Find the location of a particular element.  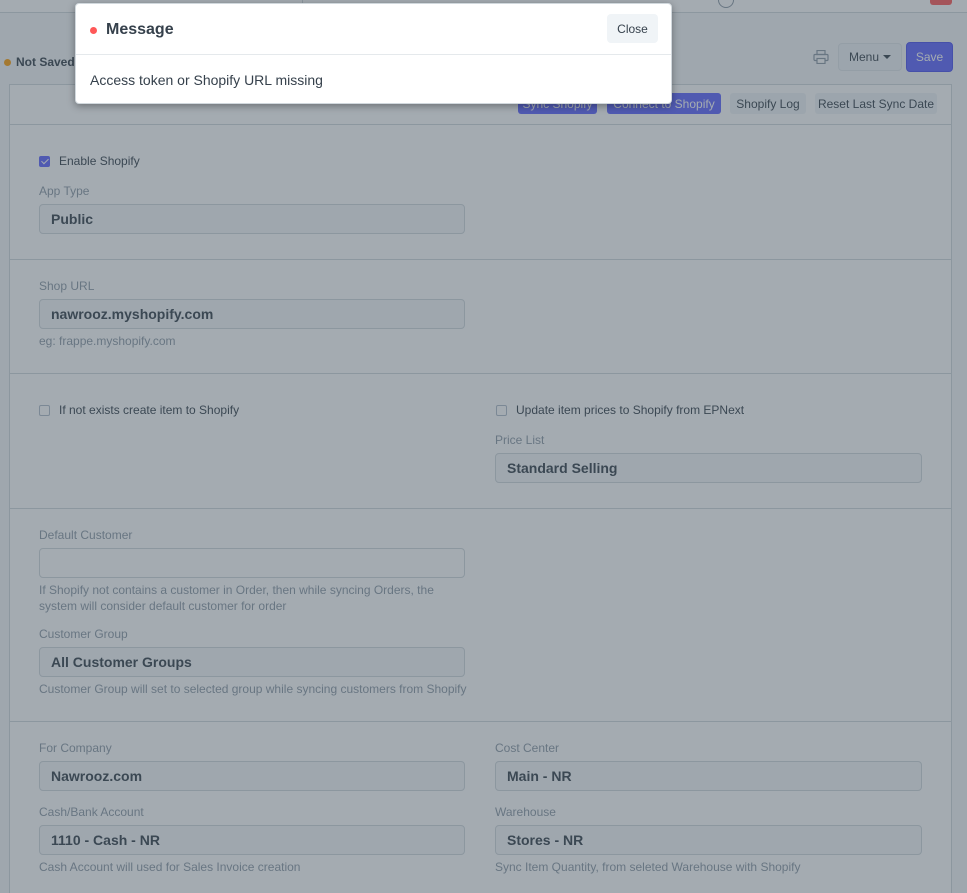

dialog-title: Message is located at coordinates (140, 29).